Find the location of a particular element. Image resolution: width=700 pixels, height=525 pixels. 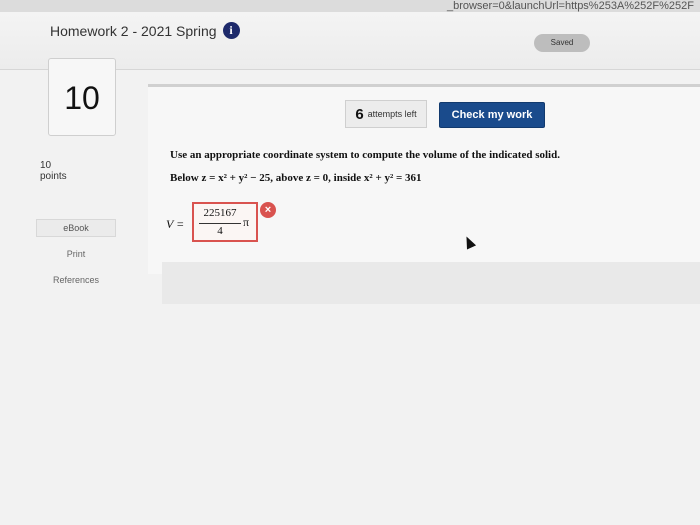

lower-content-panel is located at coordinates (431, 283).